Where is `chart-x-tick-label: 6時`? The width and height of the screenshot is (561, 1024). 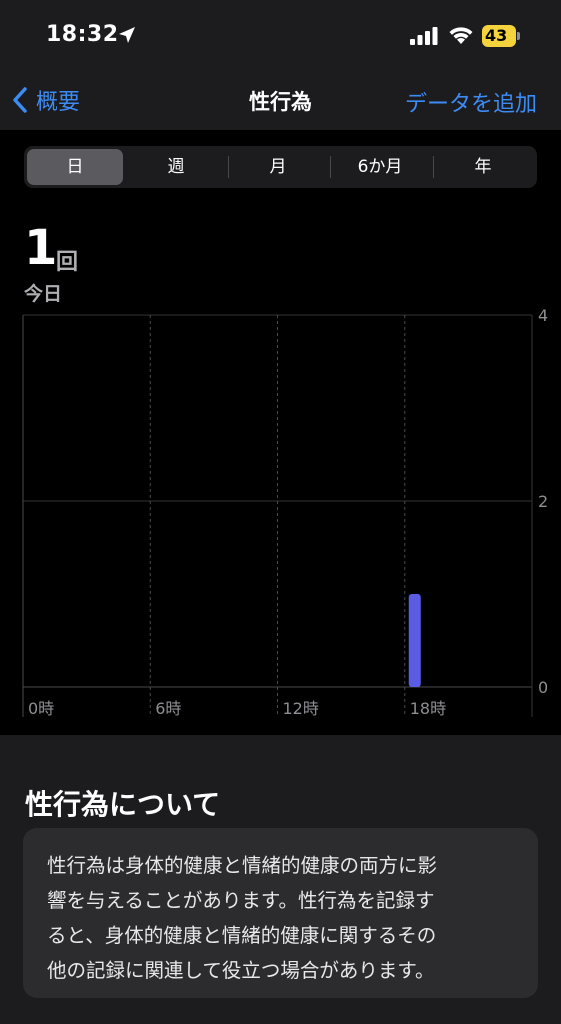
chart-x-tick-label: 6時 is located at coordinates (168, 708).